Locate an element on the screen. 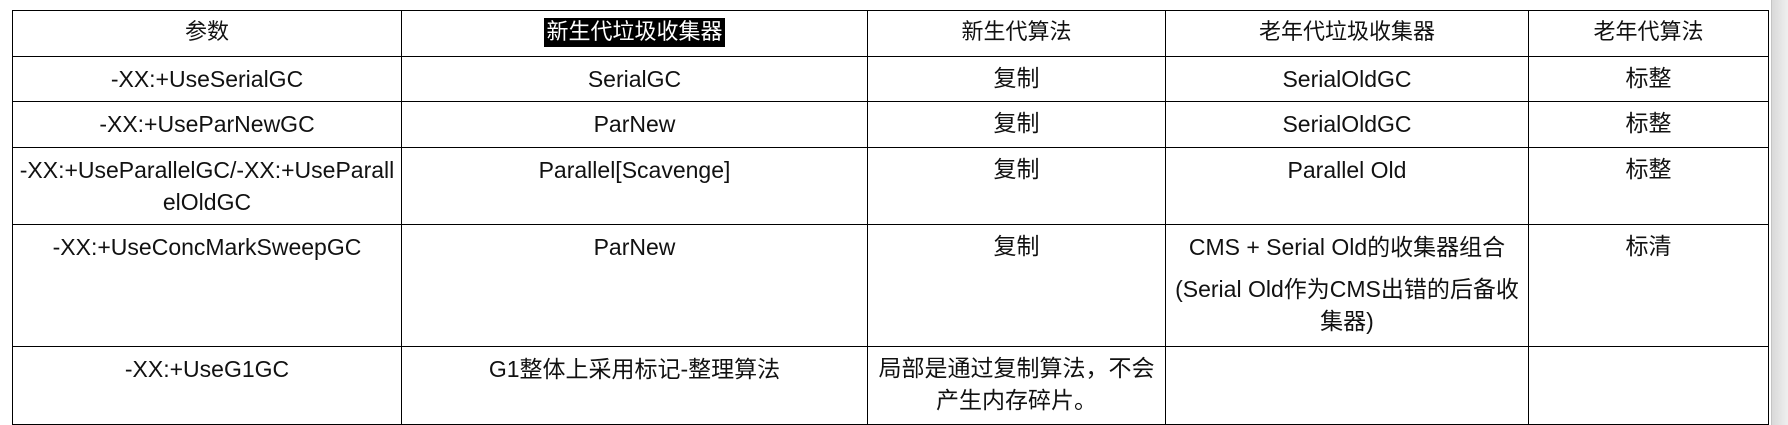 The image size is (1788, 425). cell-param: -XX:+UseG1GC is located at coordinates (207, 385).